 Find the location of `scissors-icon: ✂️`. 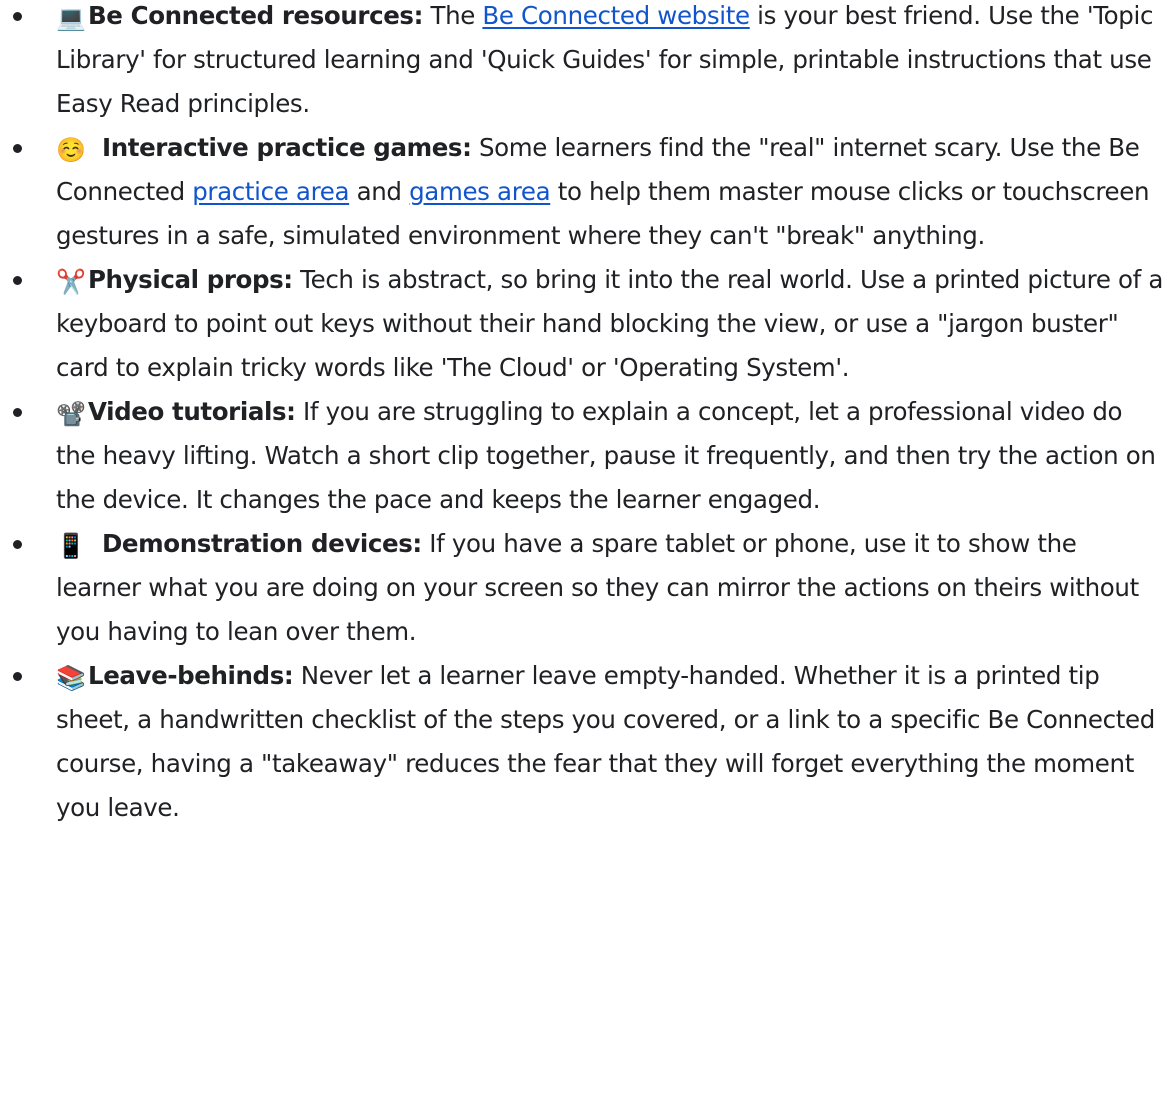

scissors-icon: ✂️ is located at coordinates (71, 282).